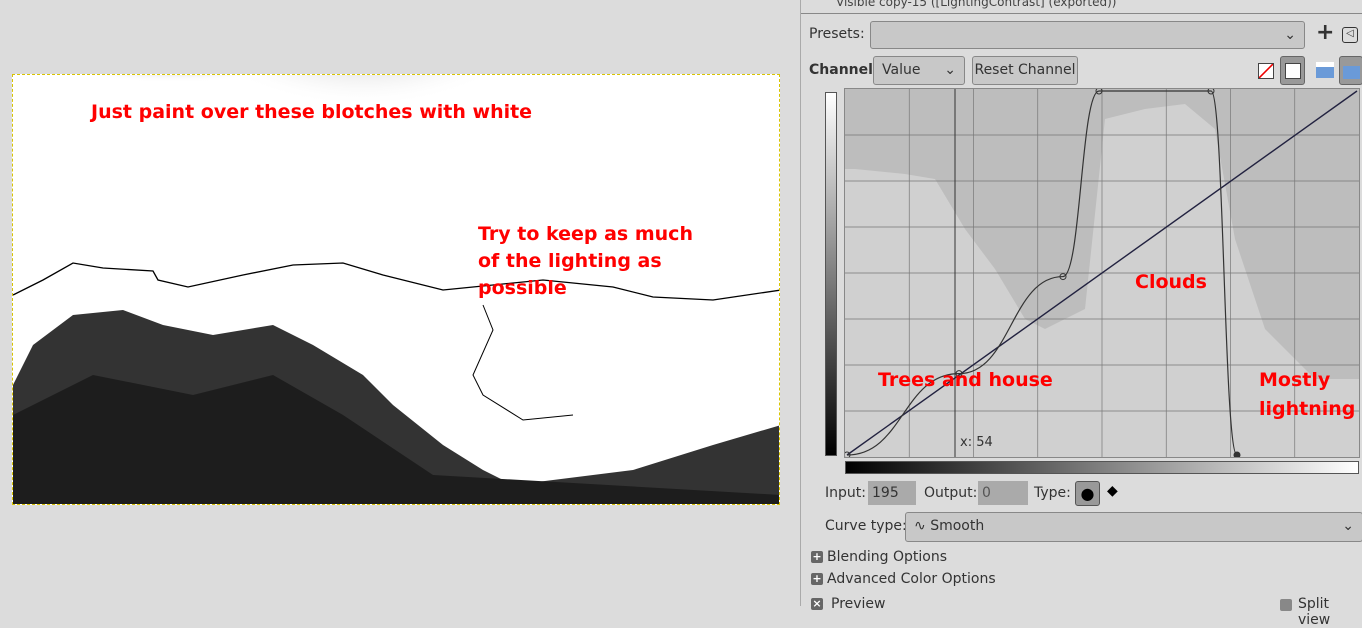 This screenshot has height=628, width=1362. I want to click on reset-channel-button: Reset Channel, so click(1025, 70).